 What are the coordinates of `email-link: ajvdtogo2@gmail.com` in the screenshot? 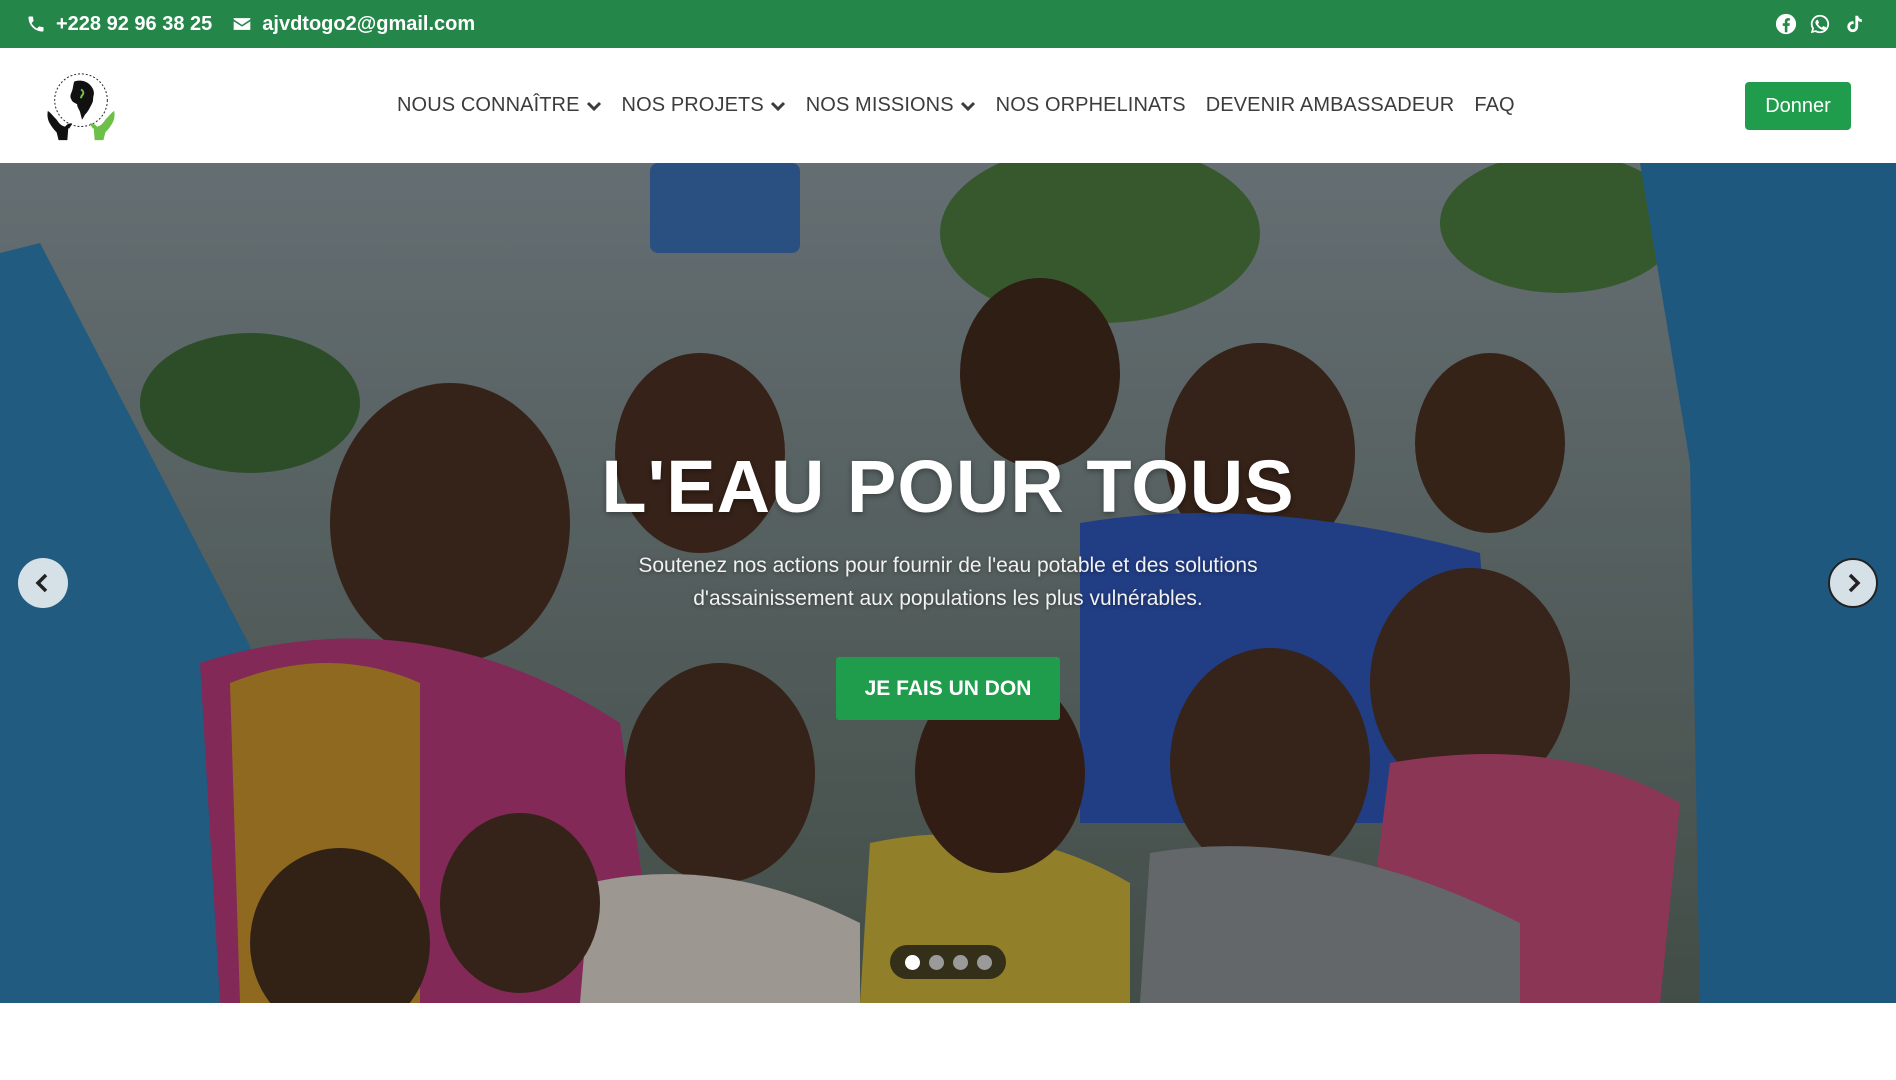 It's located at (353, 24).